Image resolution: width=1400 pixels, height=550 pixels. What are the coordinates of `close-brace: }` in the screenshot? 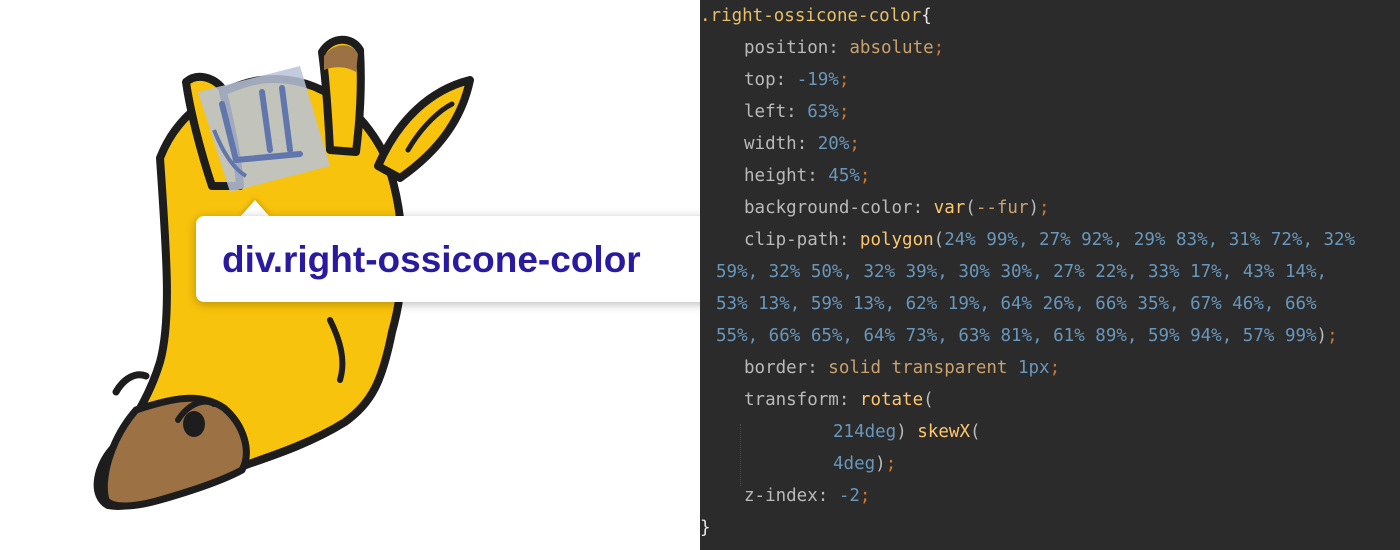 It's located at (705, 528).